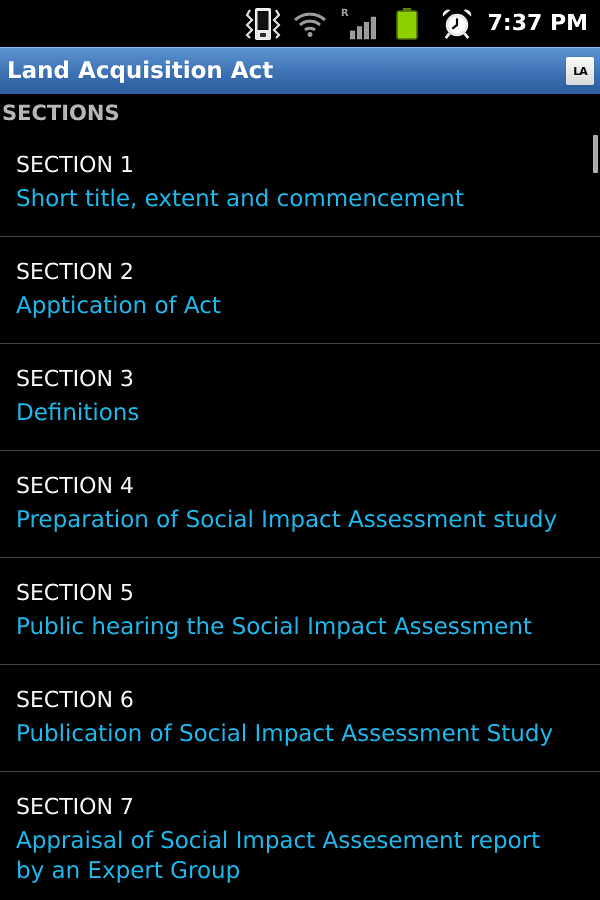 This screenshot has width=600, height=900. Describe the element at coordinates (407, 24) in the screenshot. I see `battery-icon` at that location.